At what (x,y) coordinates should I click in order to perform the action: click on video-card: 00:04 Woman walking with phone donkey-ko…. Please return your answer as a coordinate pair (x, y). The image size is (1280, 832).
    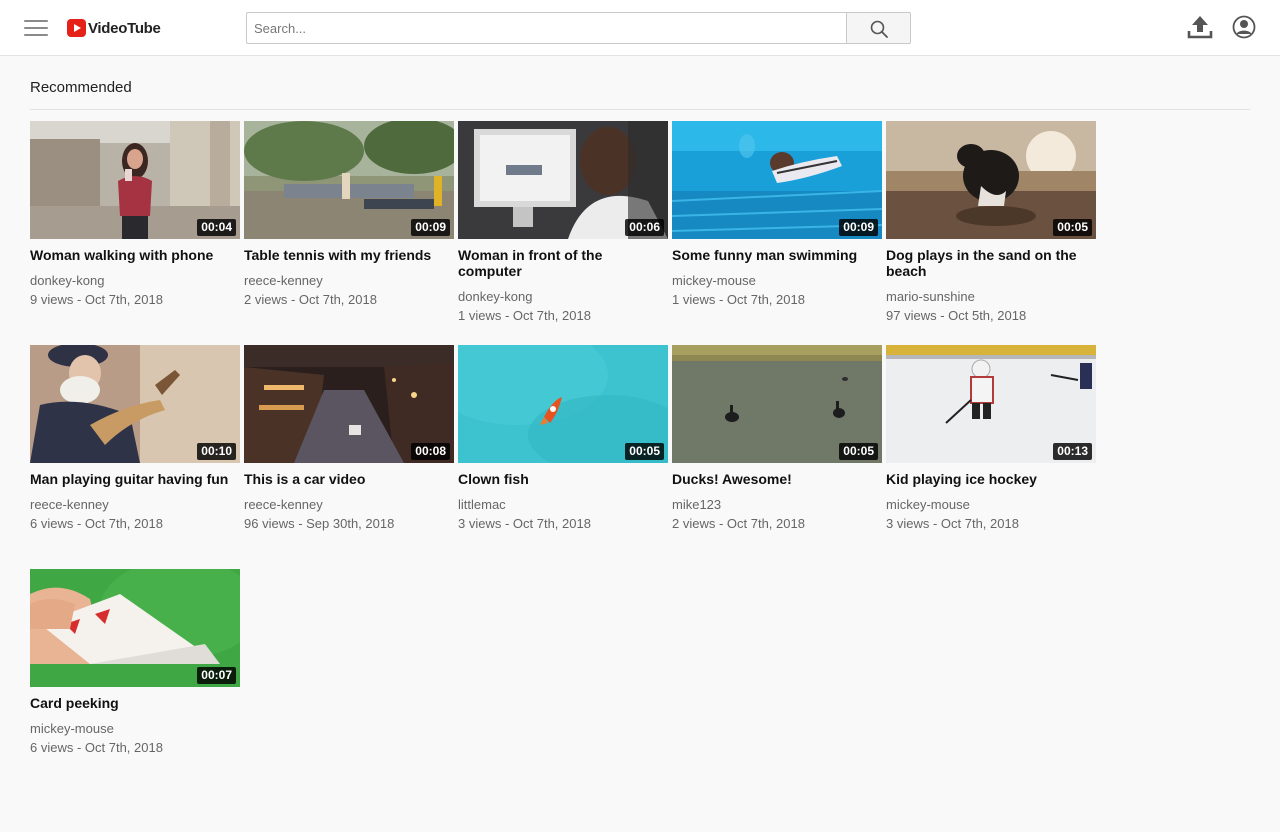
    Looking at the image, I should click on (135, 214).